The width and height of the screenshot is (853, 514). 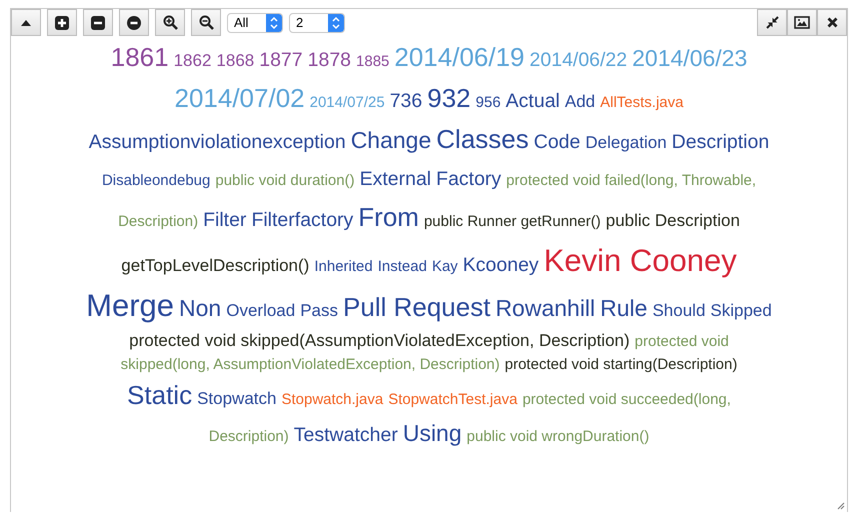 What do you see at coordinates (391, 141) in the screenshot?
I see `cloud-word: Change` at bounding box center [391, 141].